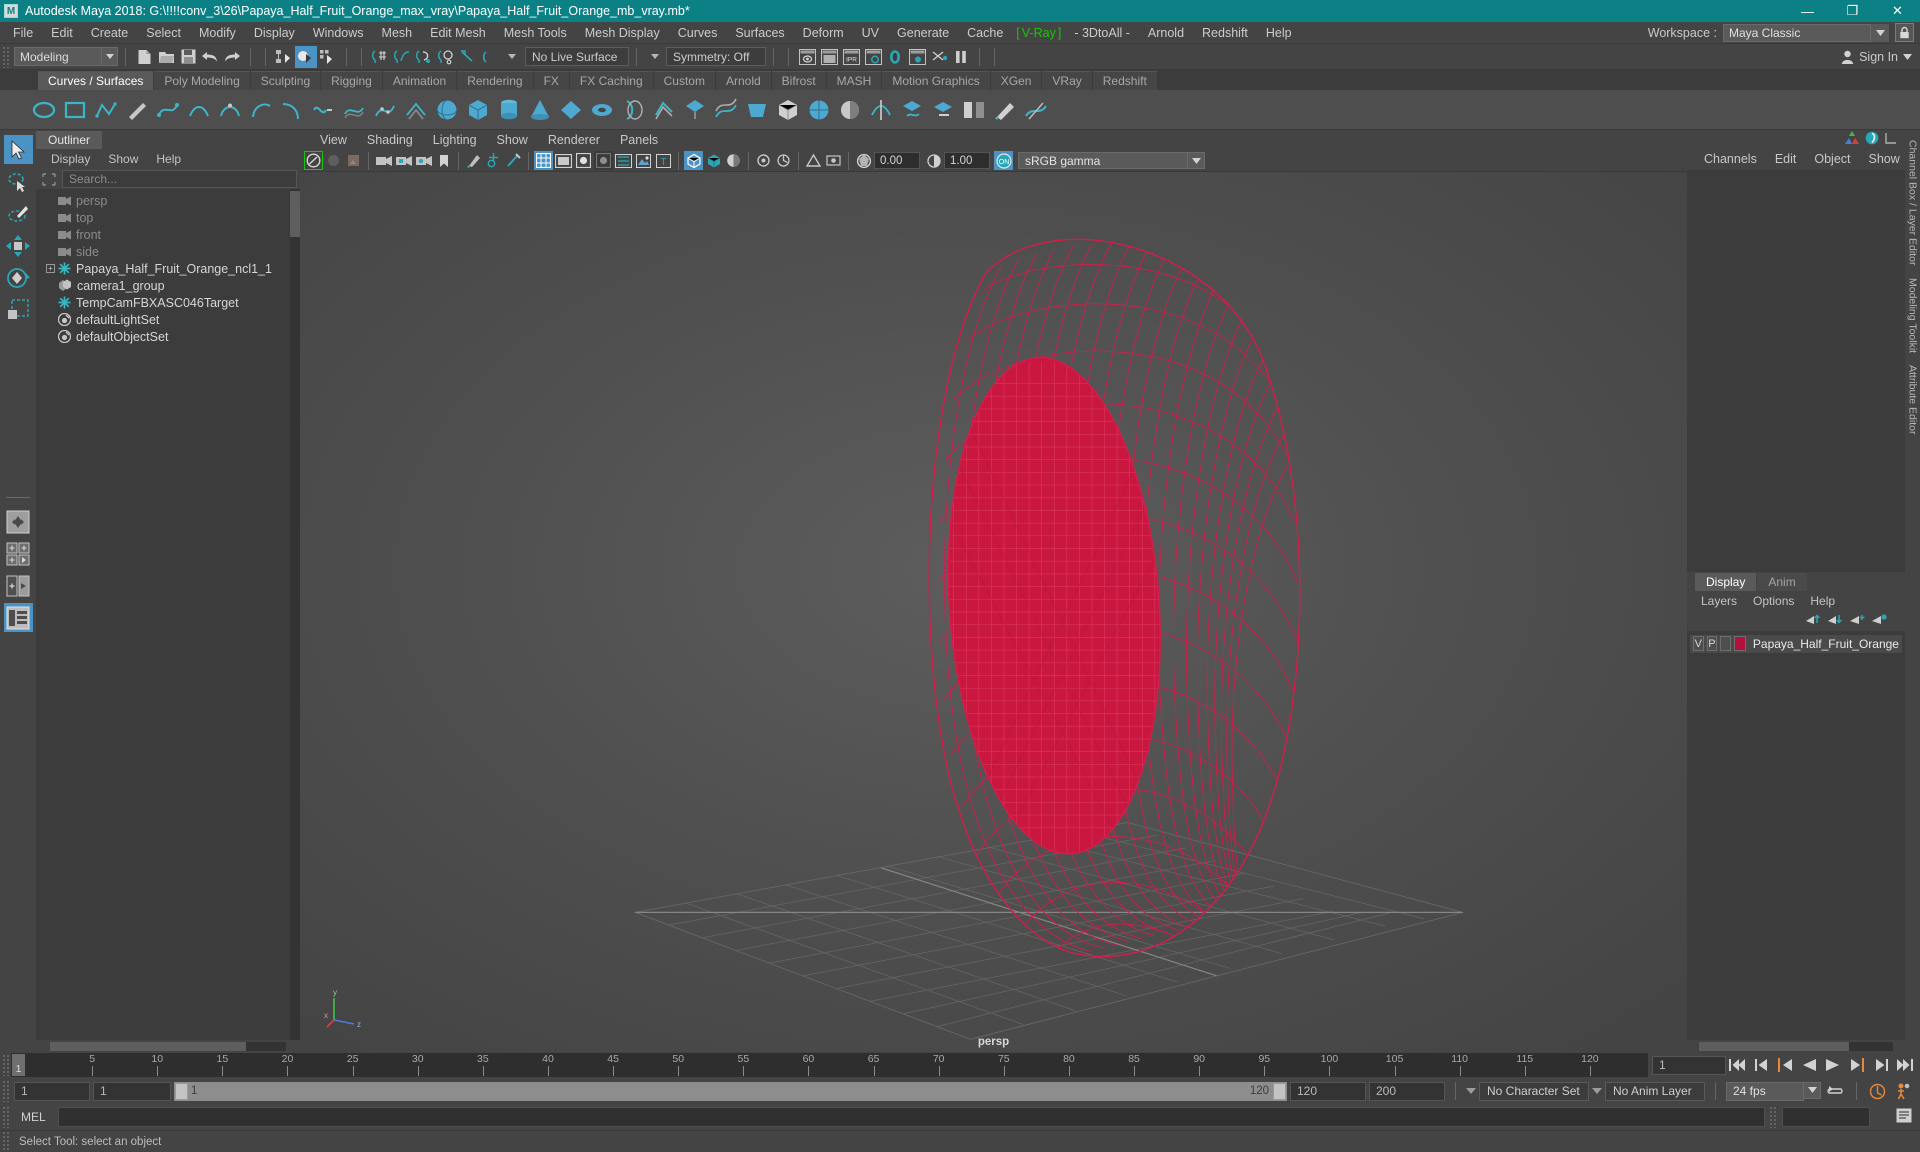  I want to click on range-slider-right-handle, so click(1279, 1091).